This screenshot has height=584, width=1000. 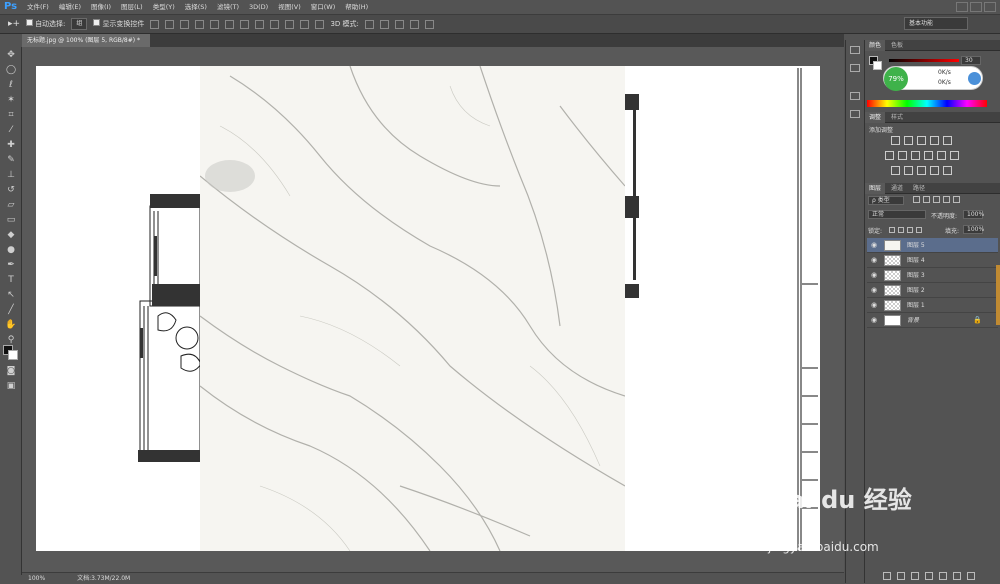 I want to click on tab-layers: 图层, so click(x=875, y=188).